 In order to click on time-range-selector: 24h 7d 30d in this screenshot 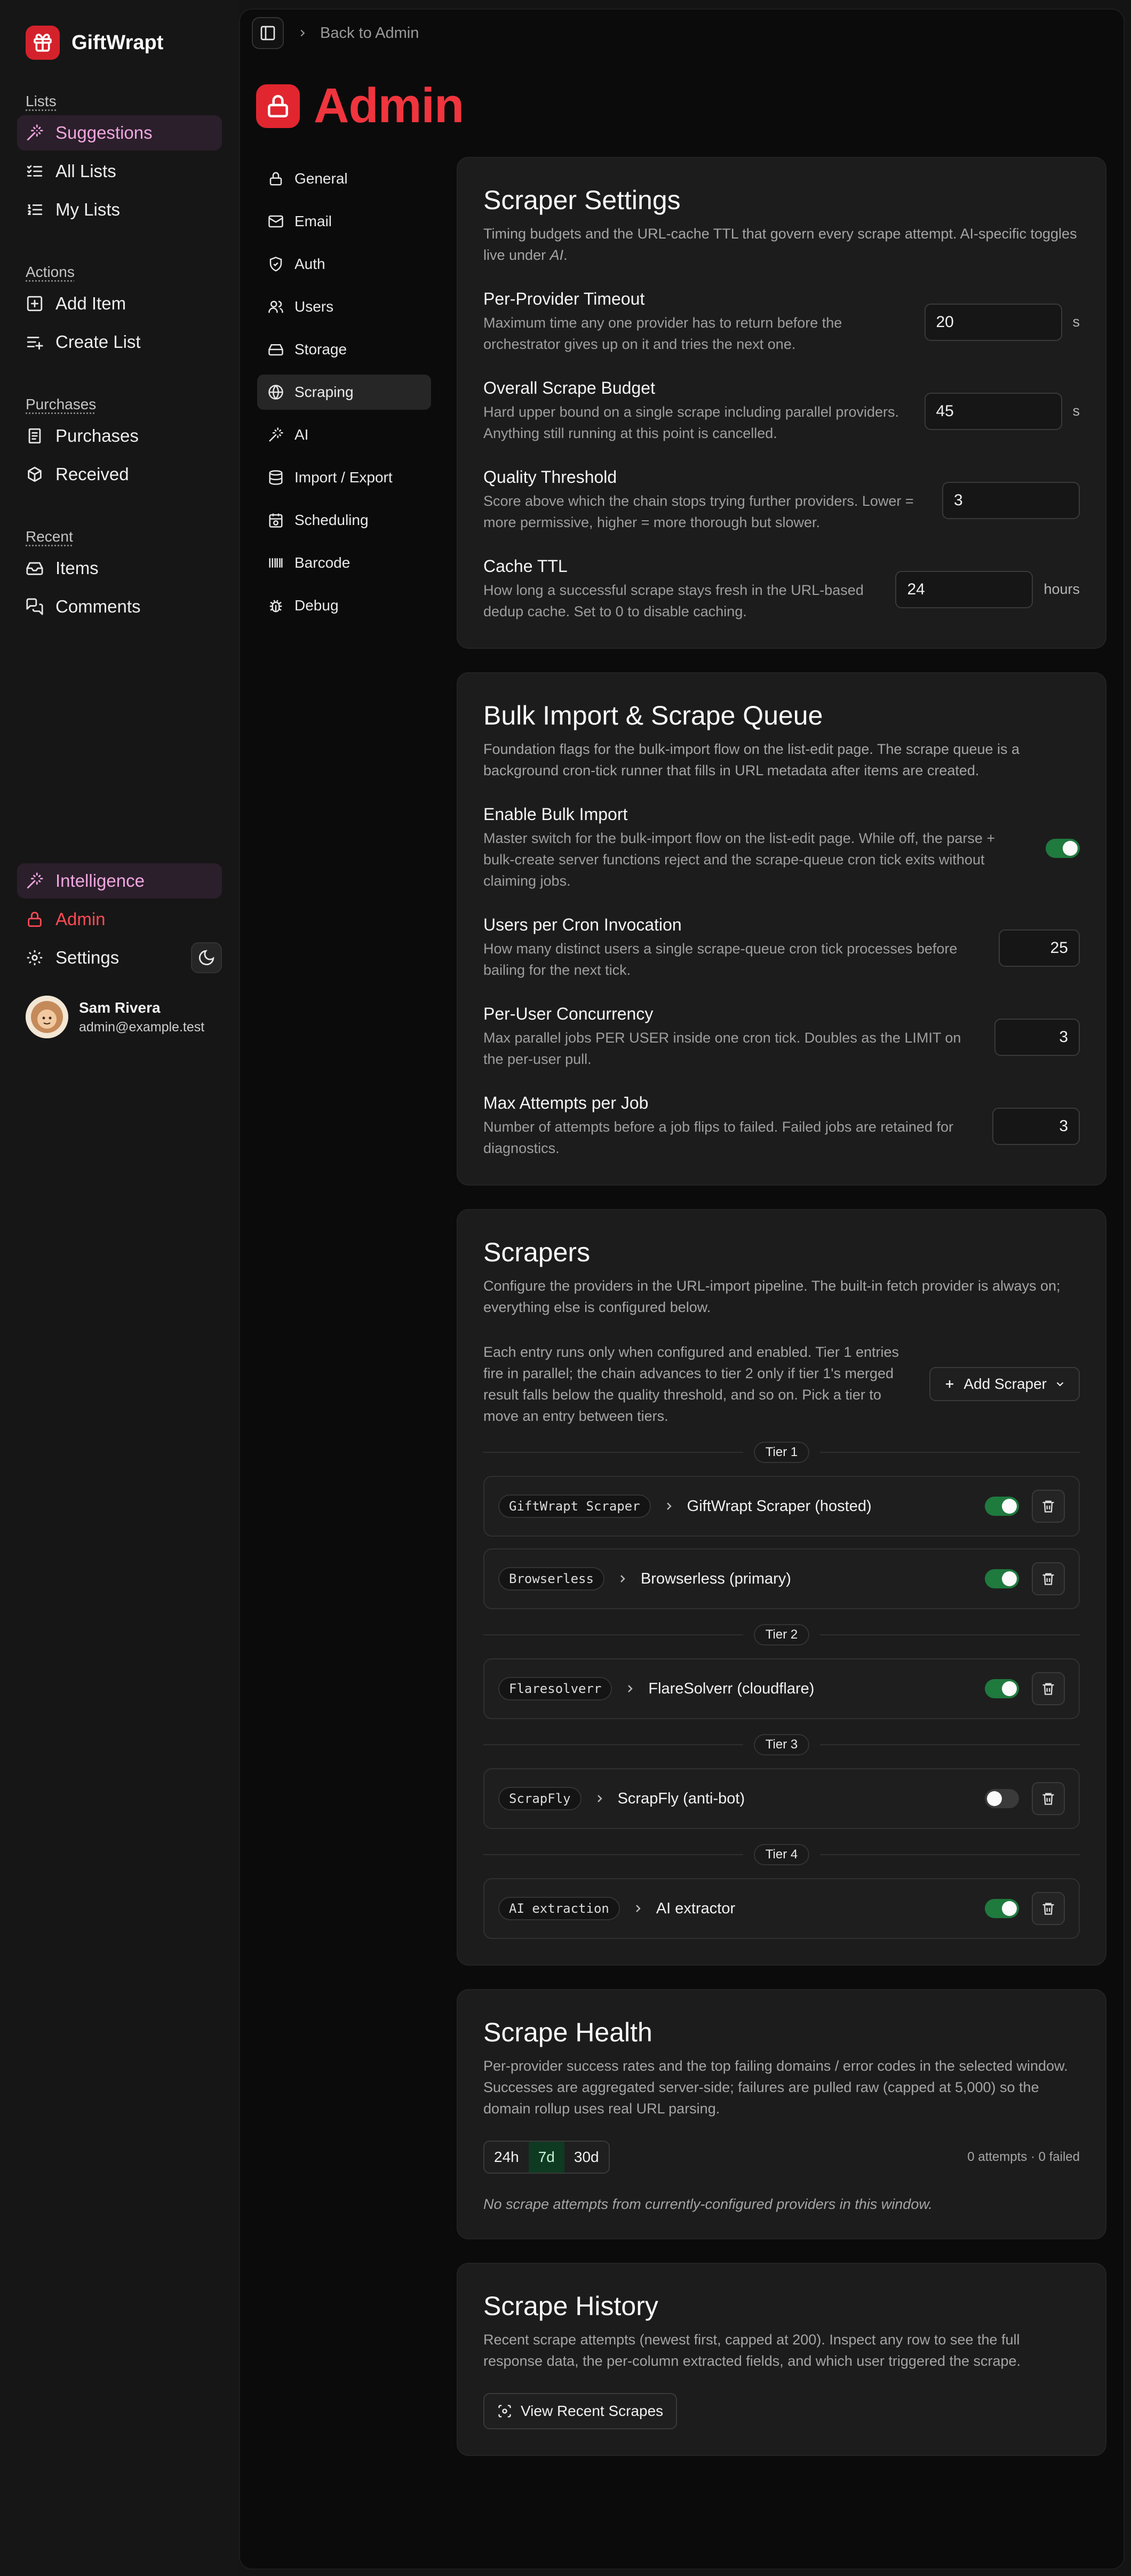, I will do `click(546, 2157)`.